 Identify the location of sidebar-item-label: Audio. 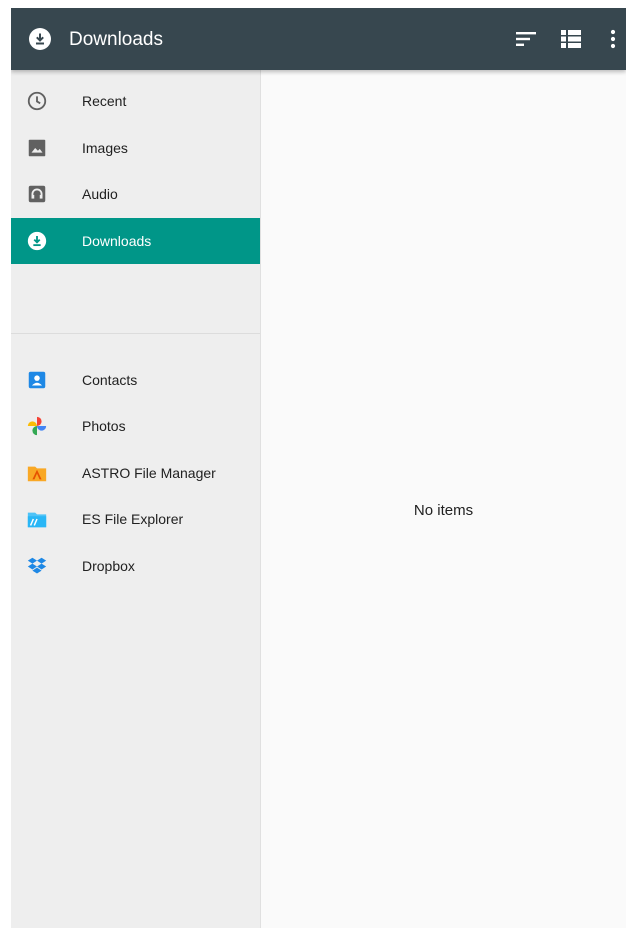
(100, 194).